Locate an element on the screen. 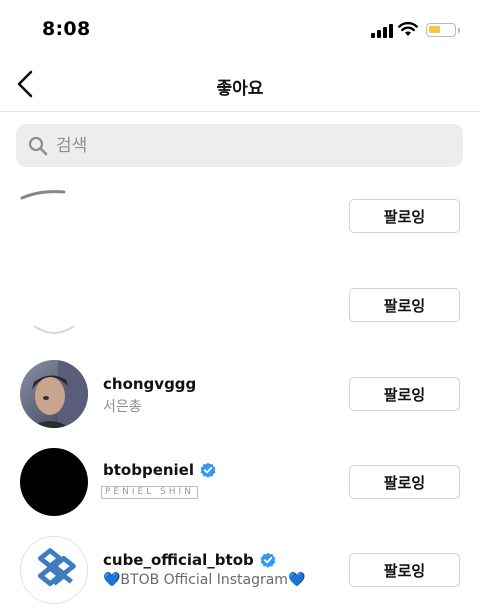 The height and width of the screenshot is (615, 480). full-name: PENIEL SHIN is located at coordinates (149, 492).